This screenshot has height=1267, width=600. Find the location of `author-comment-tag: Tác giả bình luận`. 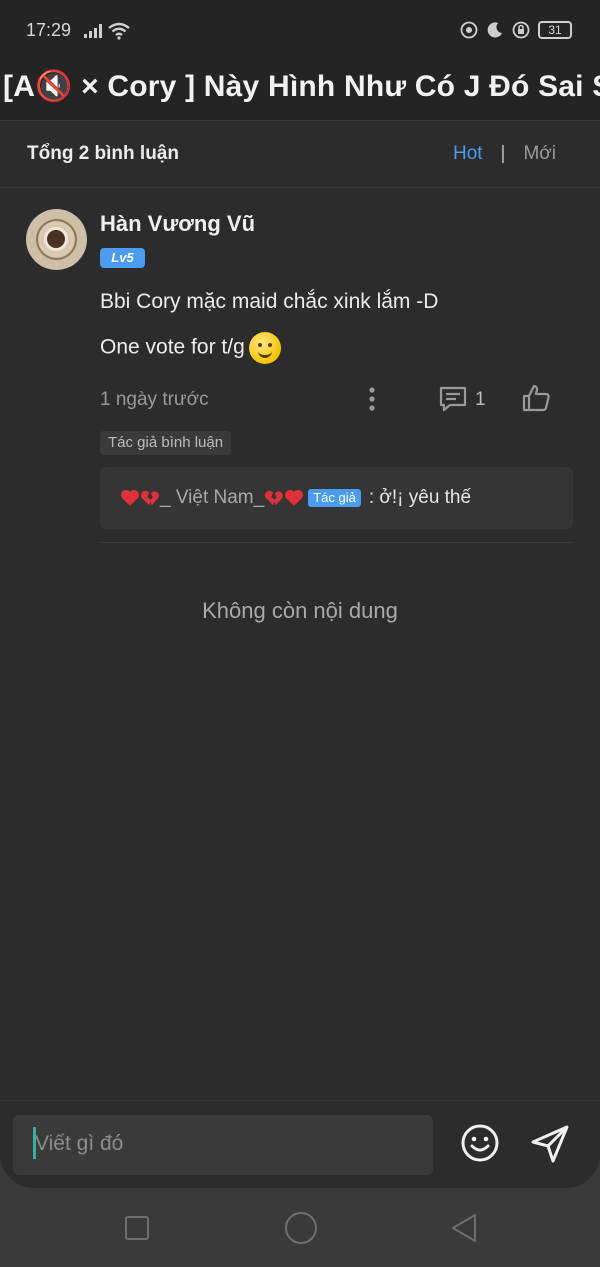

author-comment-tag: Tác giả bình luận is located at coordinates (166, 443).